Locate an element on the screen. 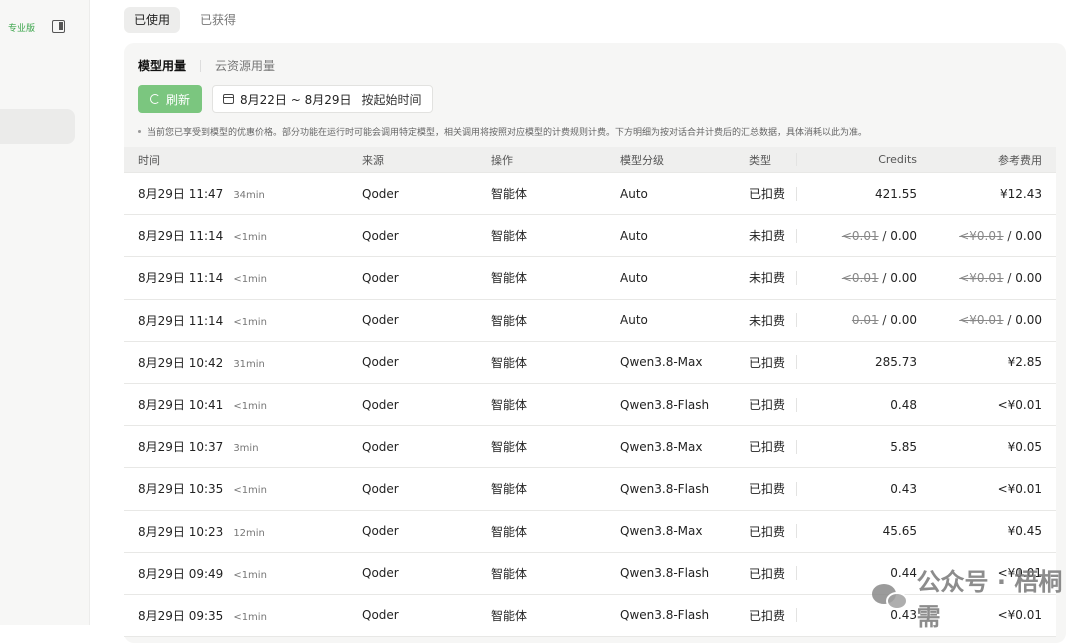  date-range-picker: 8月22日 ~ 8月29日 按起始时间 is located at coordinates (322, 99).